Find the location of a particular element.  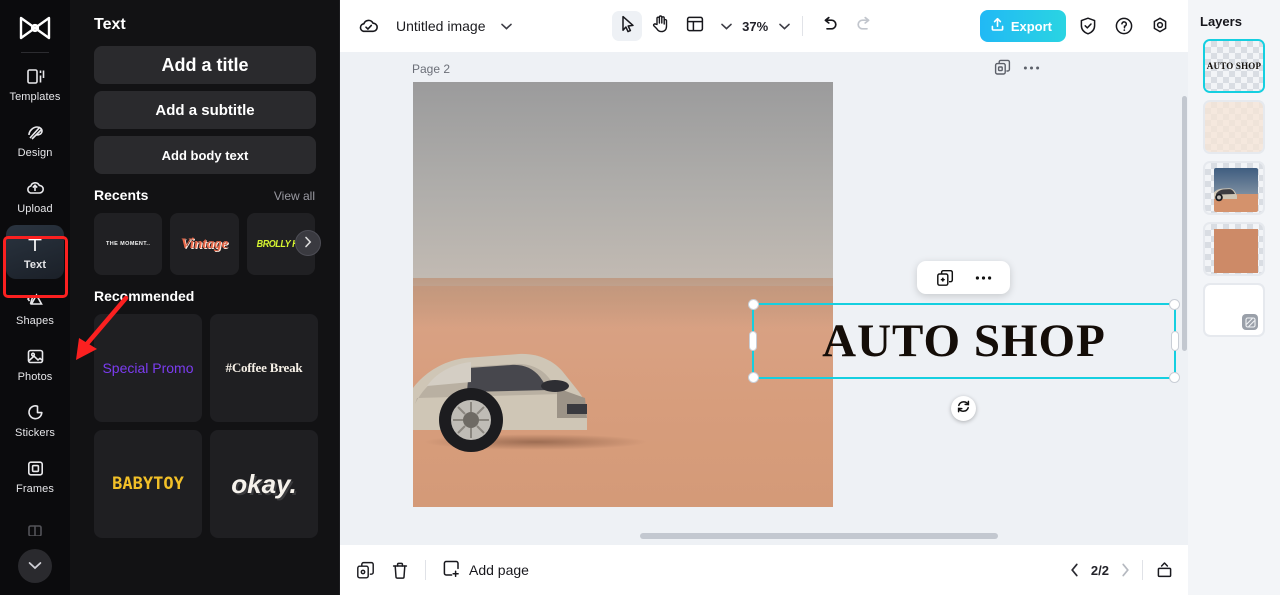

next-page-button is located at coordinates (1125, 570).